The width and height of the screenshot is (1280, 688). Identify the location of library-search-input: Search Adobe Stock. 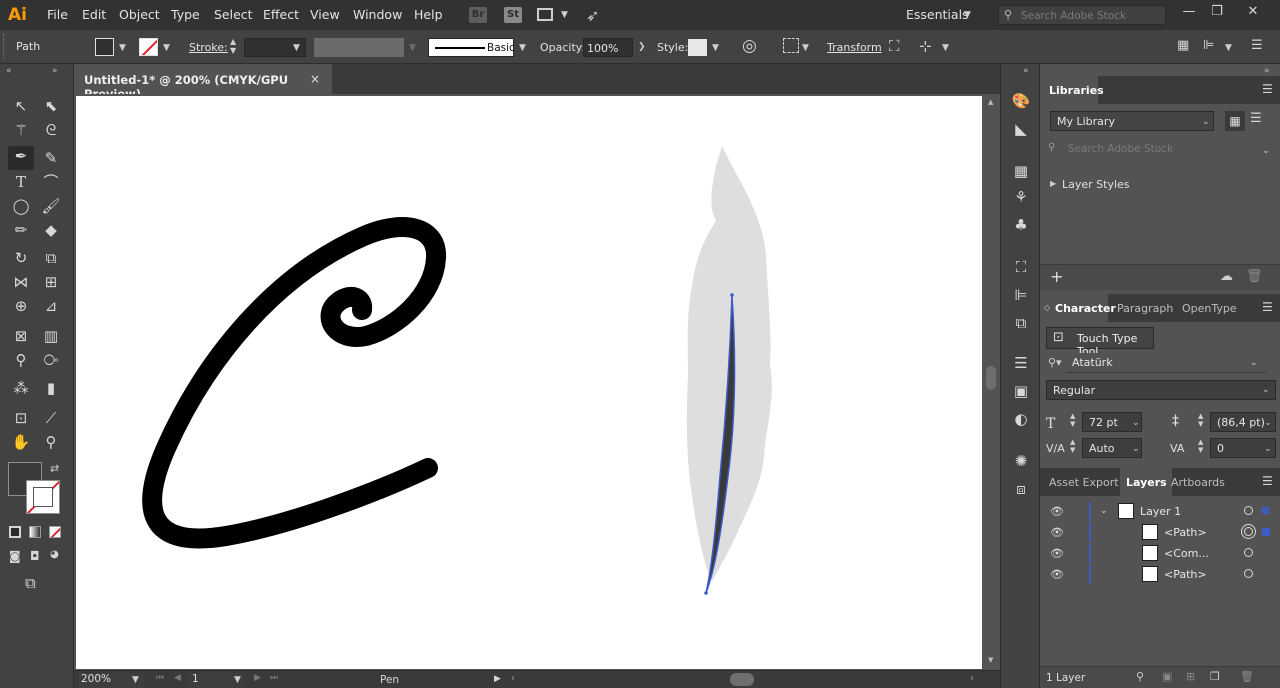
(1120, 149).